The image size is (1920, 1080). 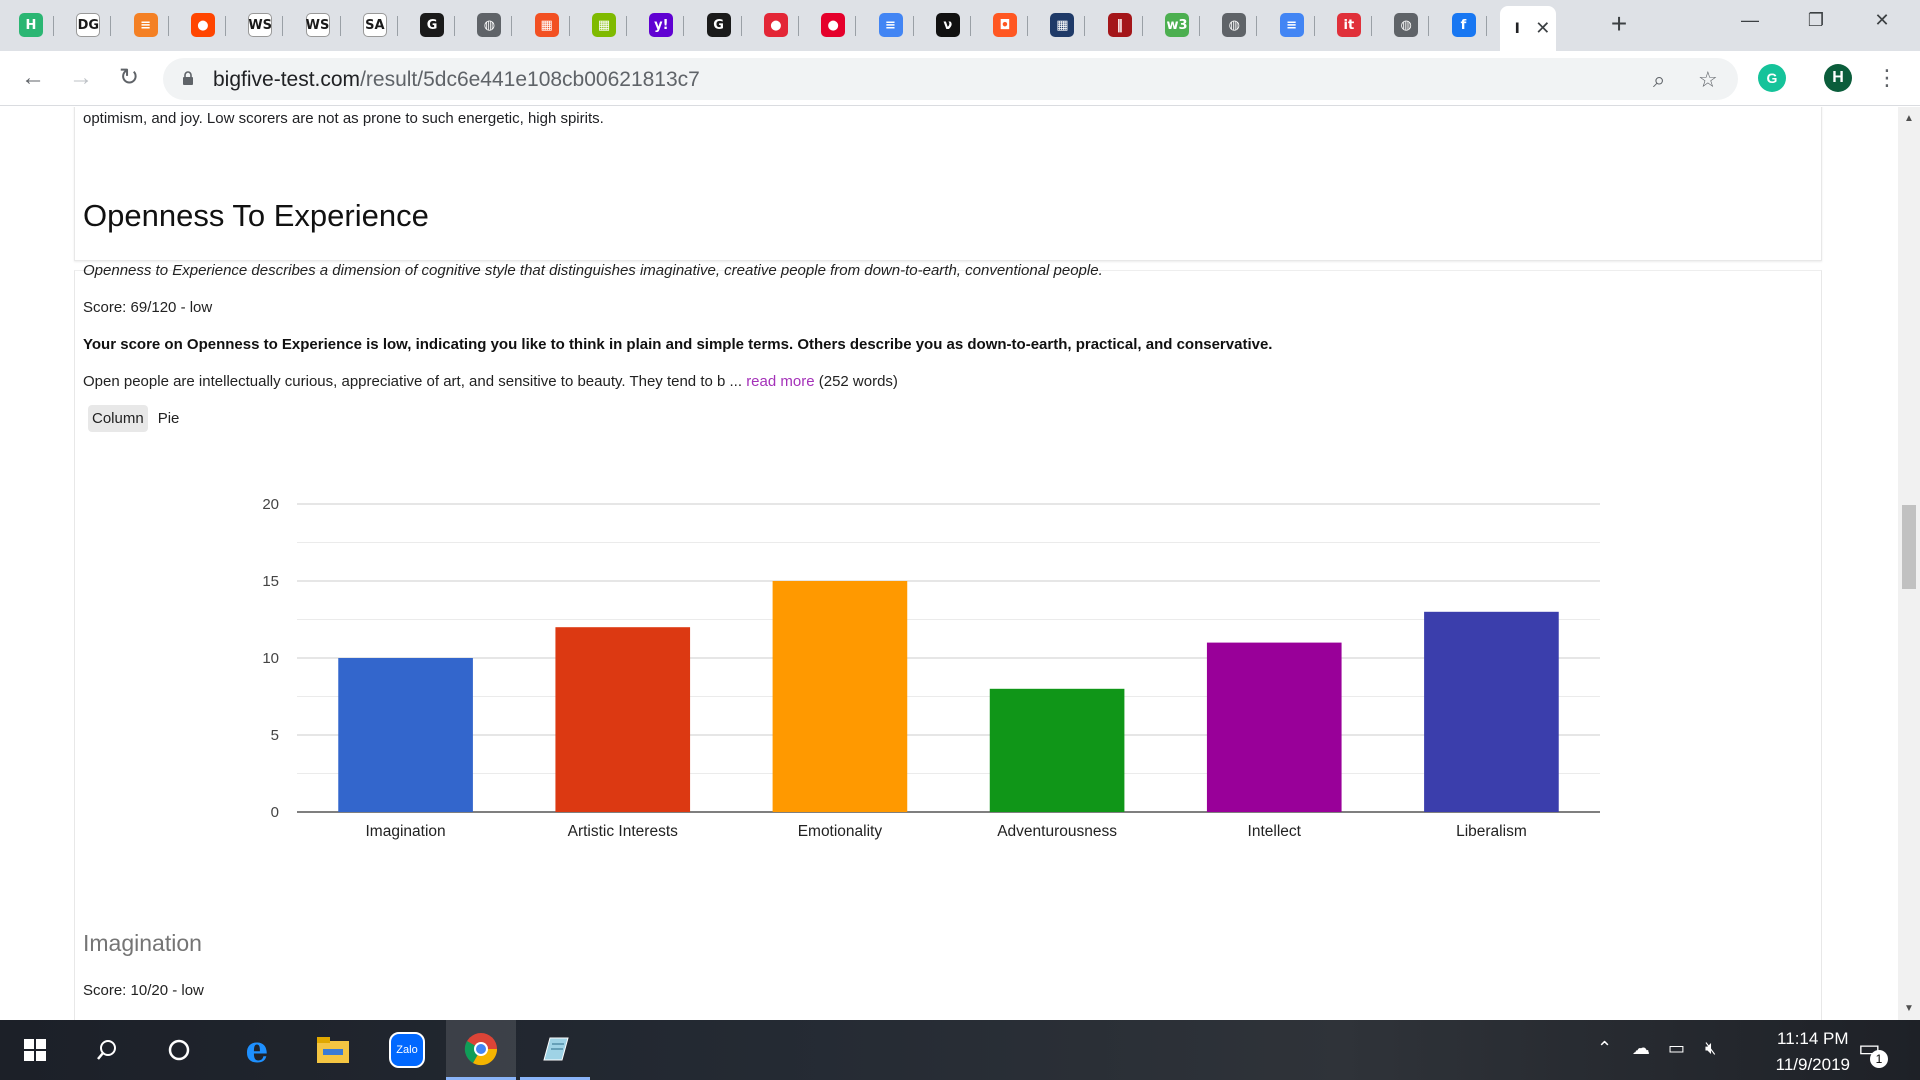 What do you see at coordinates (81, 78) in the screenshot?
I see `forward-arrow-icon: →` at bounding box center [81, 78].